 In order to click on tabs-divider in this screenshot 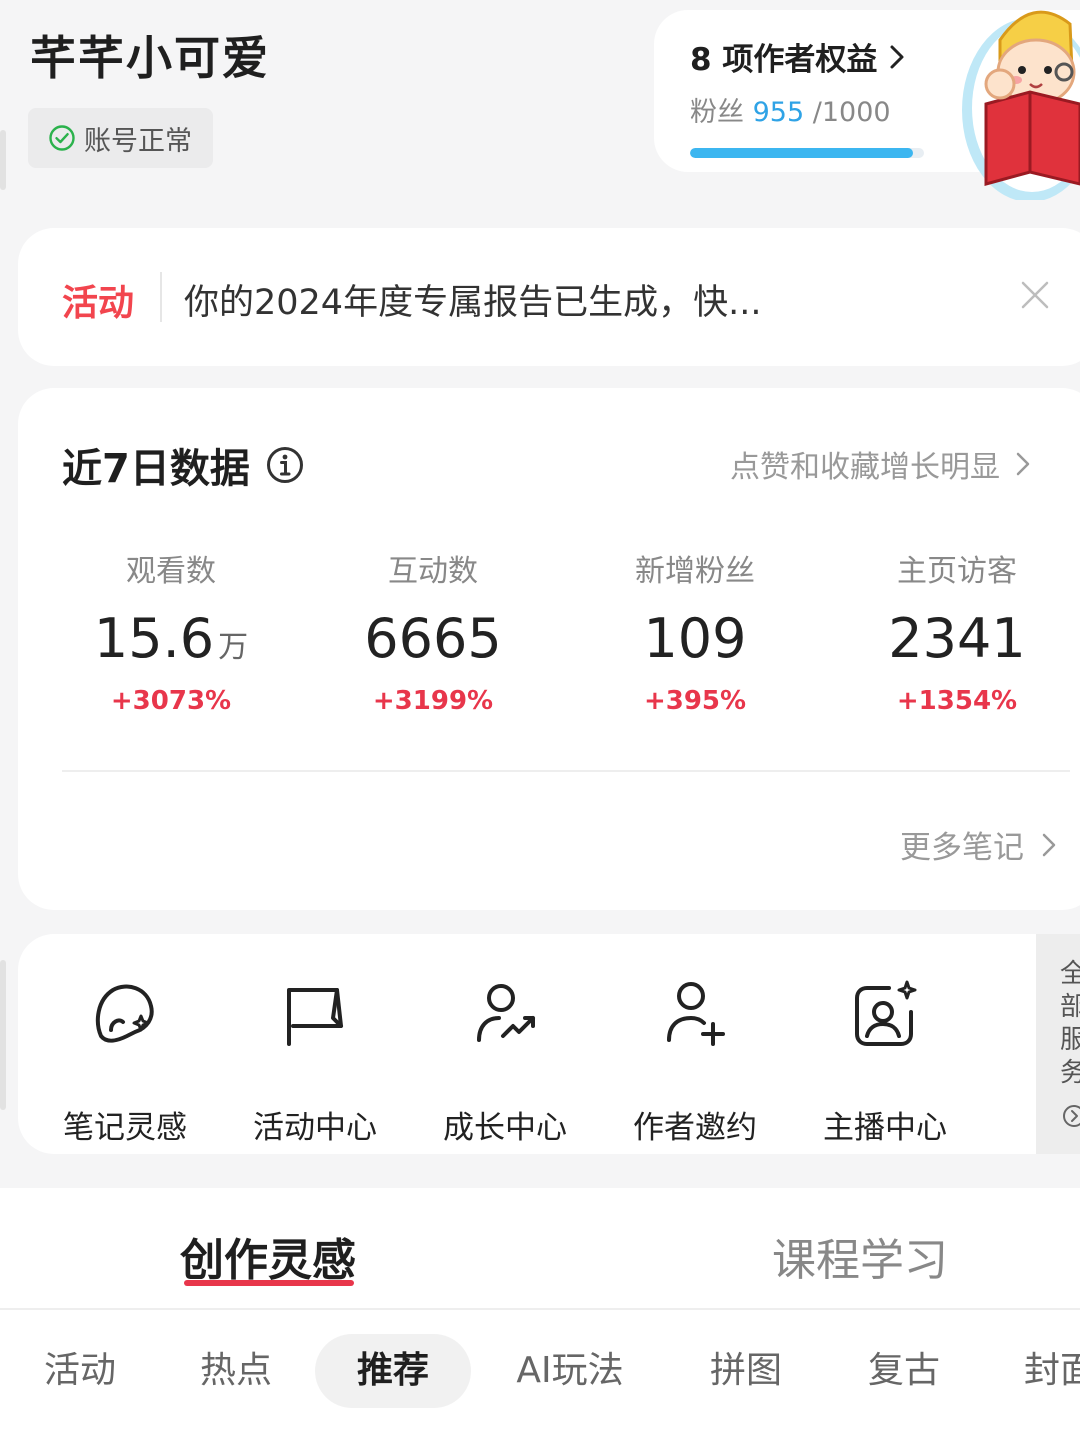, I will do `click(540, 1309)`.